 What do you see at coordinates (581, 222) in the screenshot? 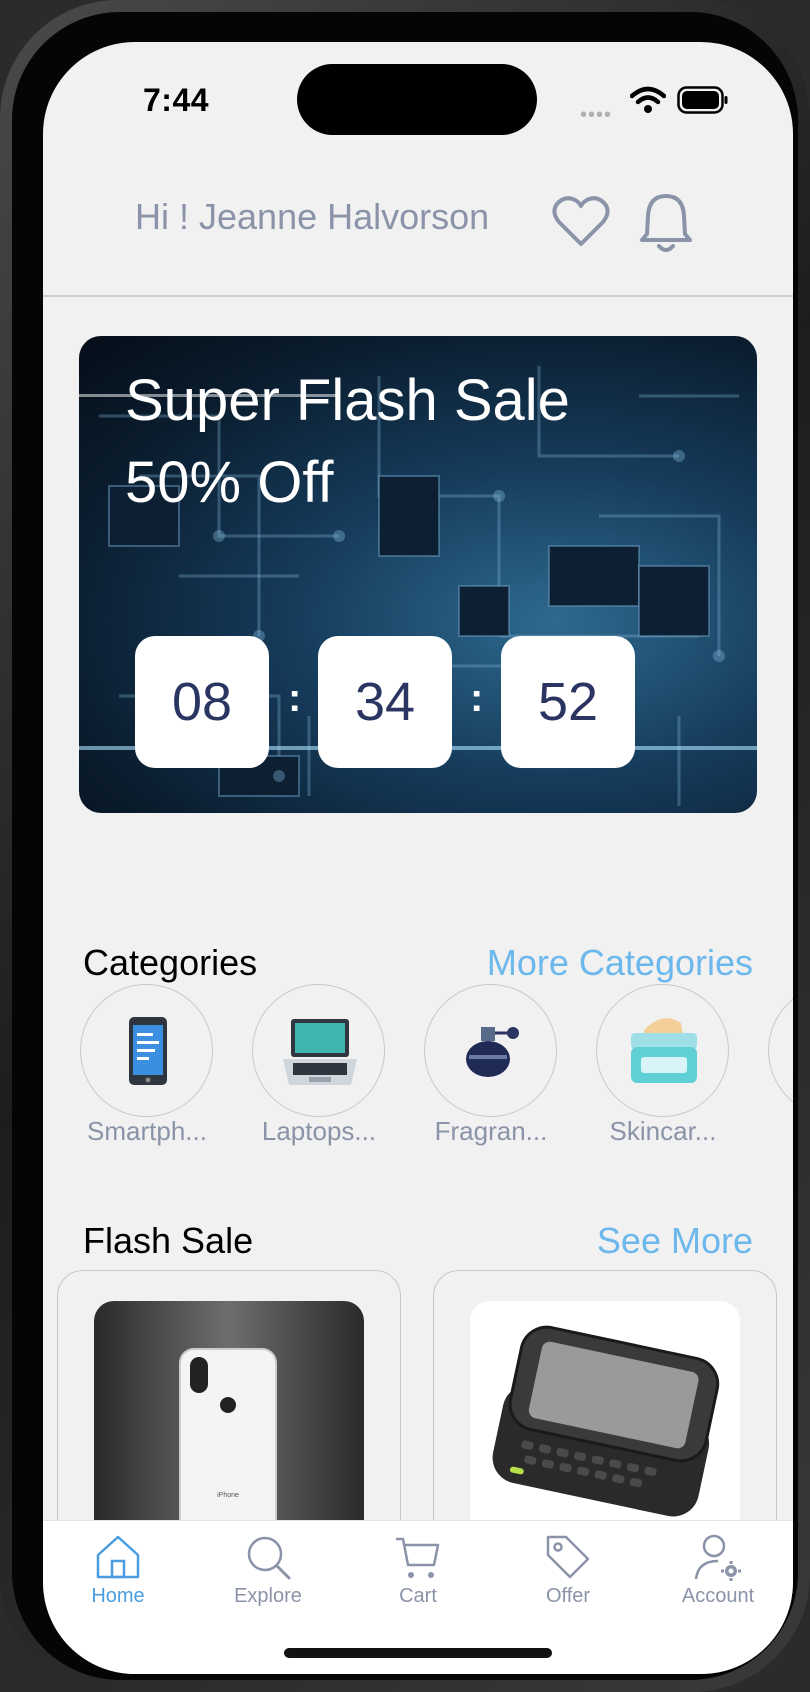
I see `heart-icon` at bounding box center [581, 222].